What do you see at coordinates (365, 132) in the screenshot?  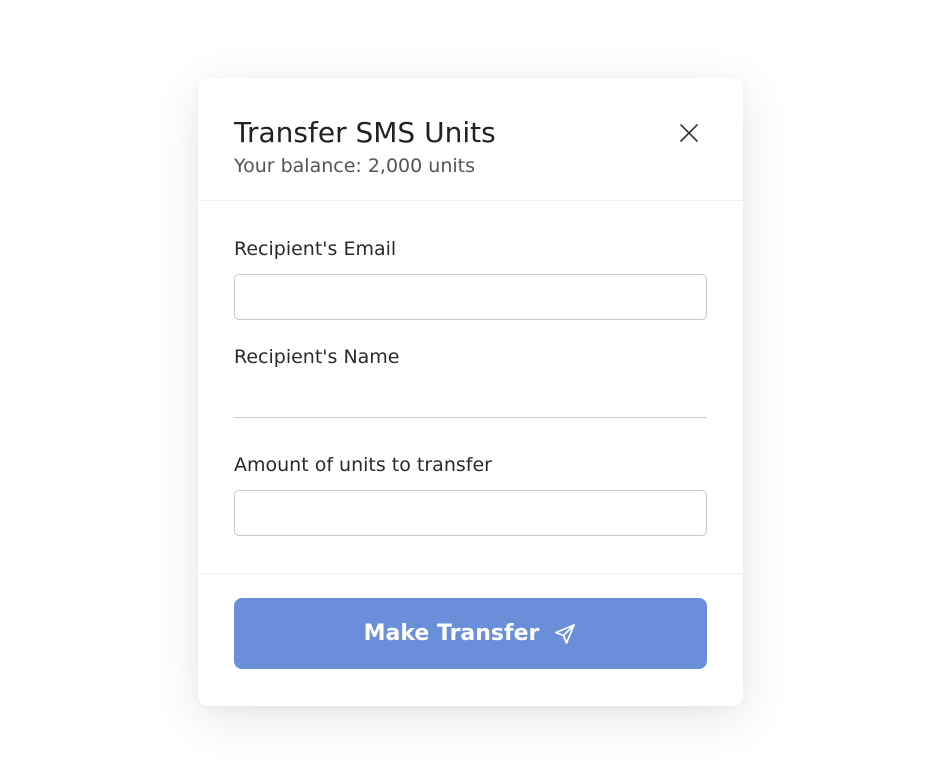 I see `modal-title: Transfer SMS Units` at bounding box center [365, 132].